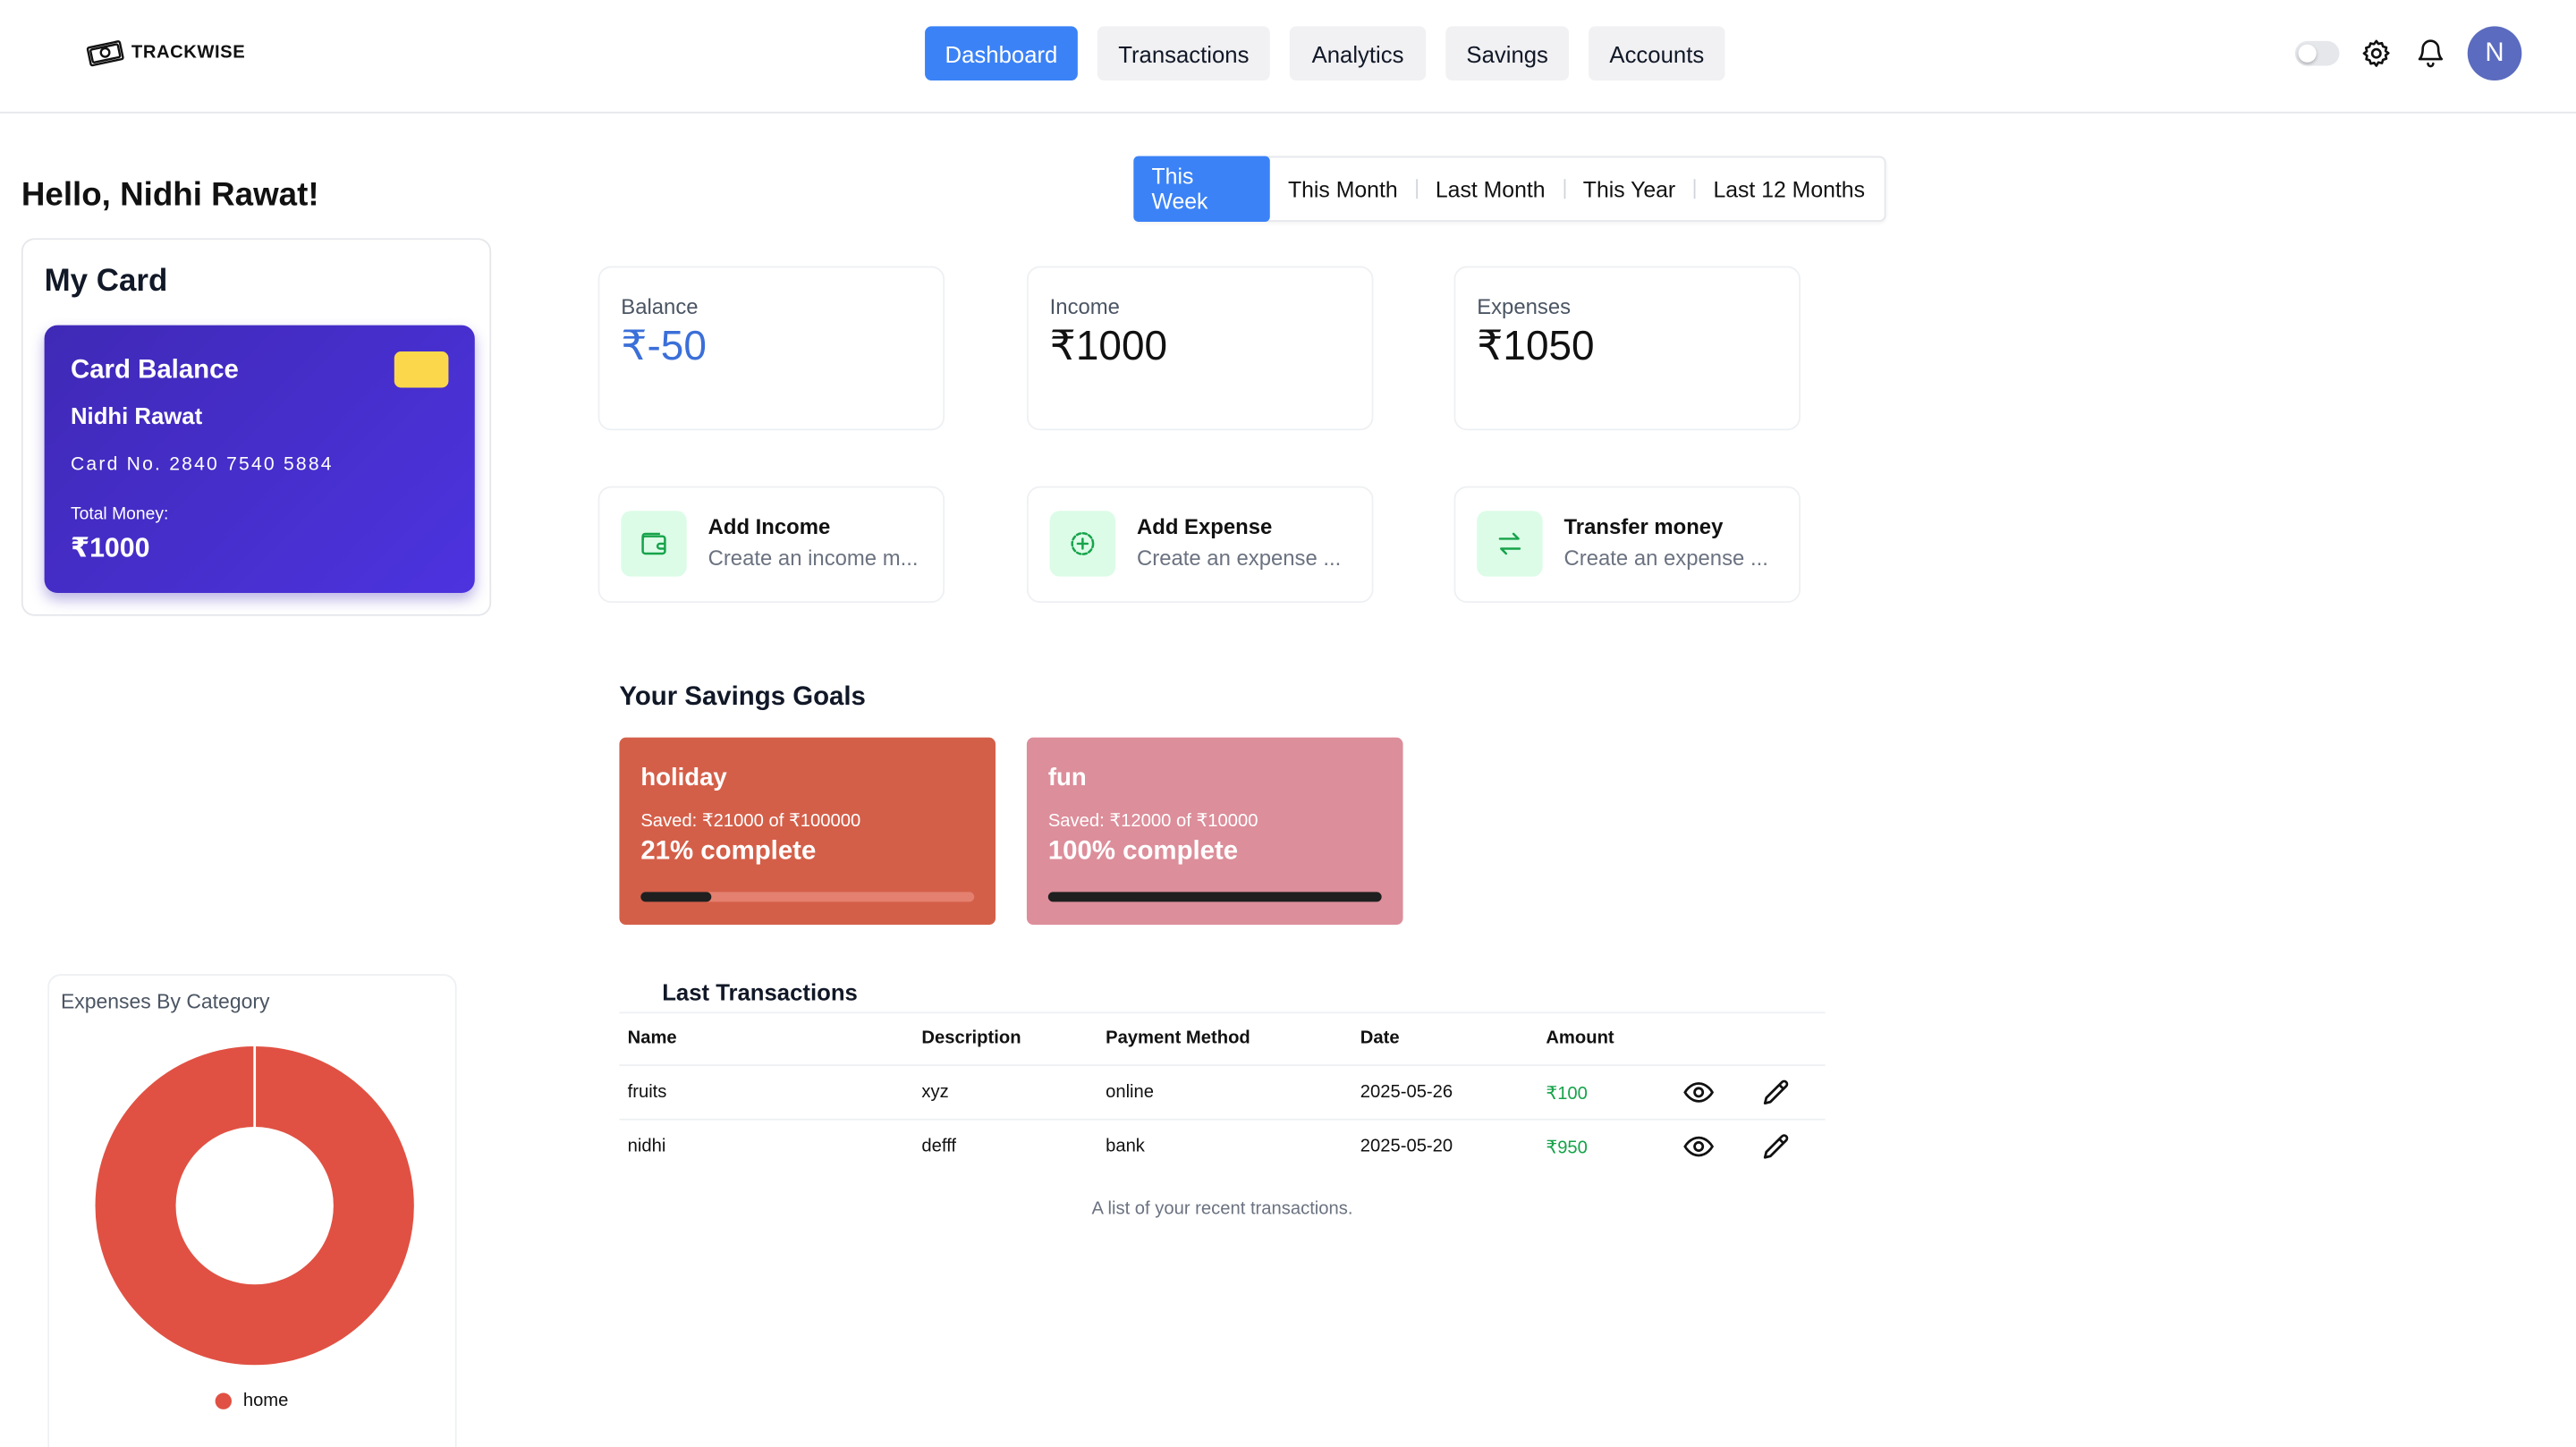  What do you see at coordinates (1084, 306) in the screenshot?
I see `stat-label: Income` at bounding box center [1084, 306].